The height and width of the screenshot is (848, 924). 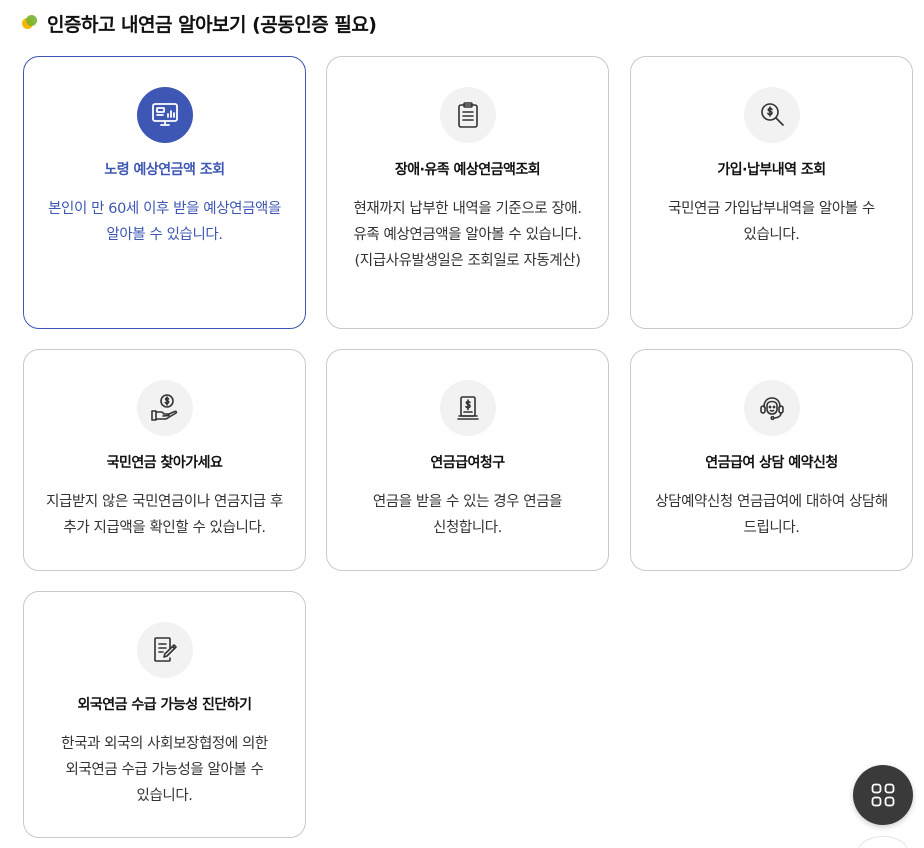 I want to click on grid-menu-icon, so click(x=883, y=795).